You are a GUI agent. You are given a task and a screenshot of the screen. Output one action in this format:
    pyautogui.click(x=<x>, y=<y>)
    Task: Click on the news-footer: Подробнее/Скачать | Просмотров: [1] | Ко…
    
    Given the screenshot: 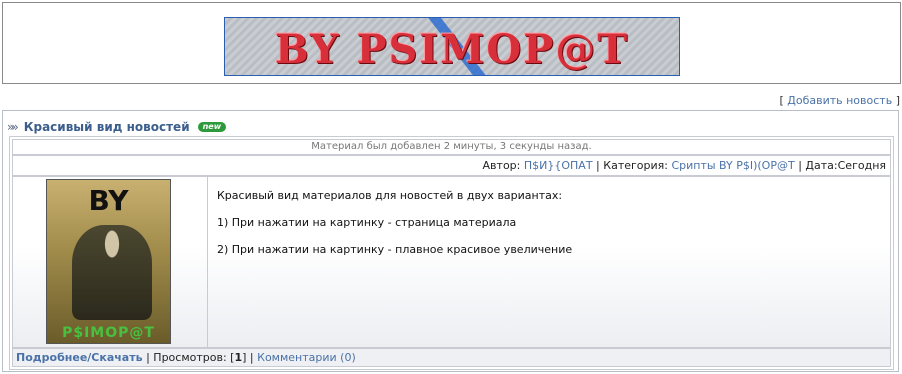 What is the action you would take?
    pyautogui.click(x=451, y=357)
    